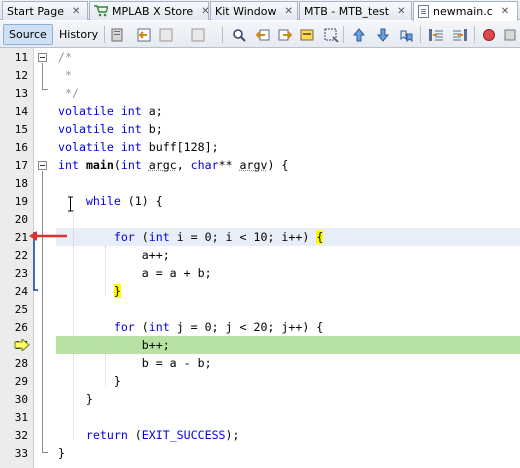  I want to click on tab-newmain-c: newmain.c ✕, so click(465, 11).